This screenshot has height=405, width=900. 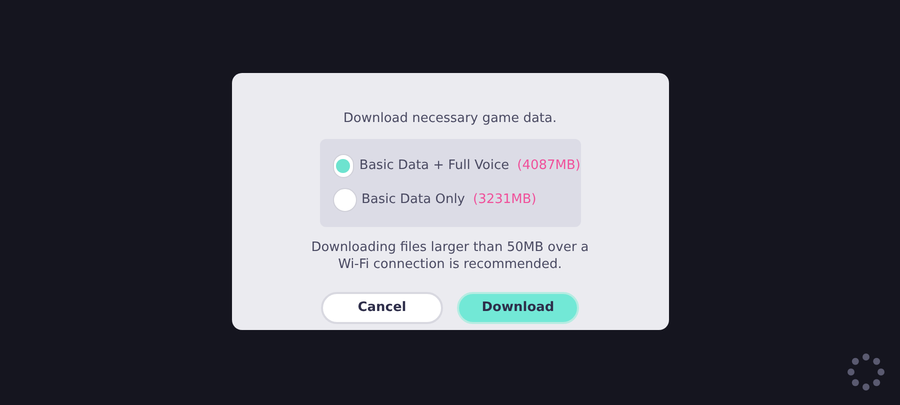 What do you see at coordinates (434, 166) in the screenshot?
I see `option-label: Basic Data + Full Voice` at bounding box center [434, 166].